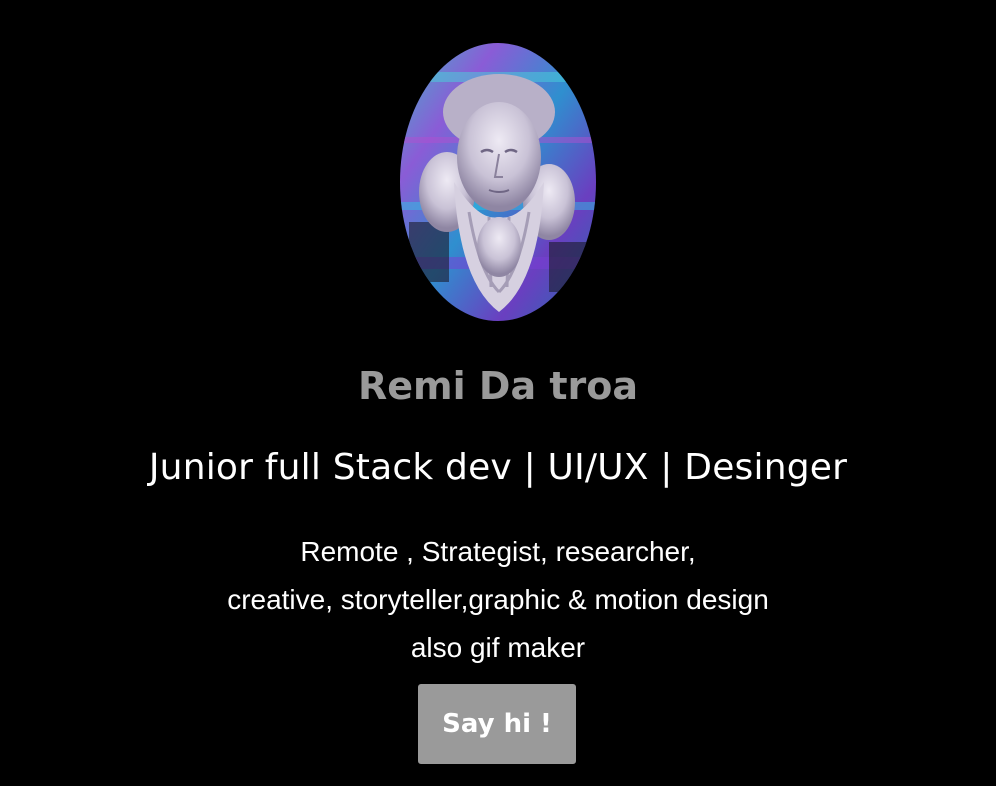 The image size is (996, 786). Describe the element at coordinates (498, 551) in the screenshot. I see `bio-line: Remote , Strategist, researcher,` at that location.